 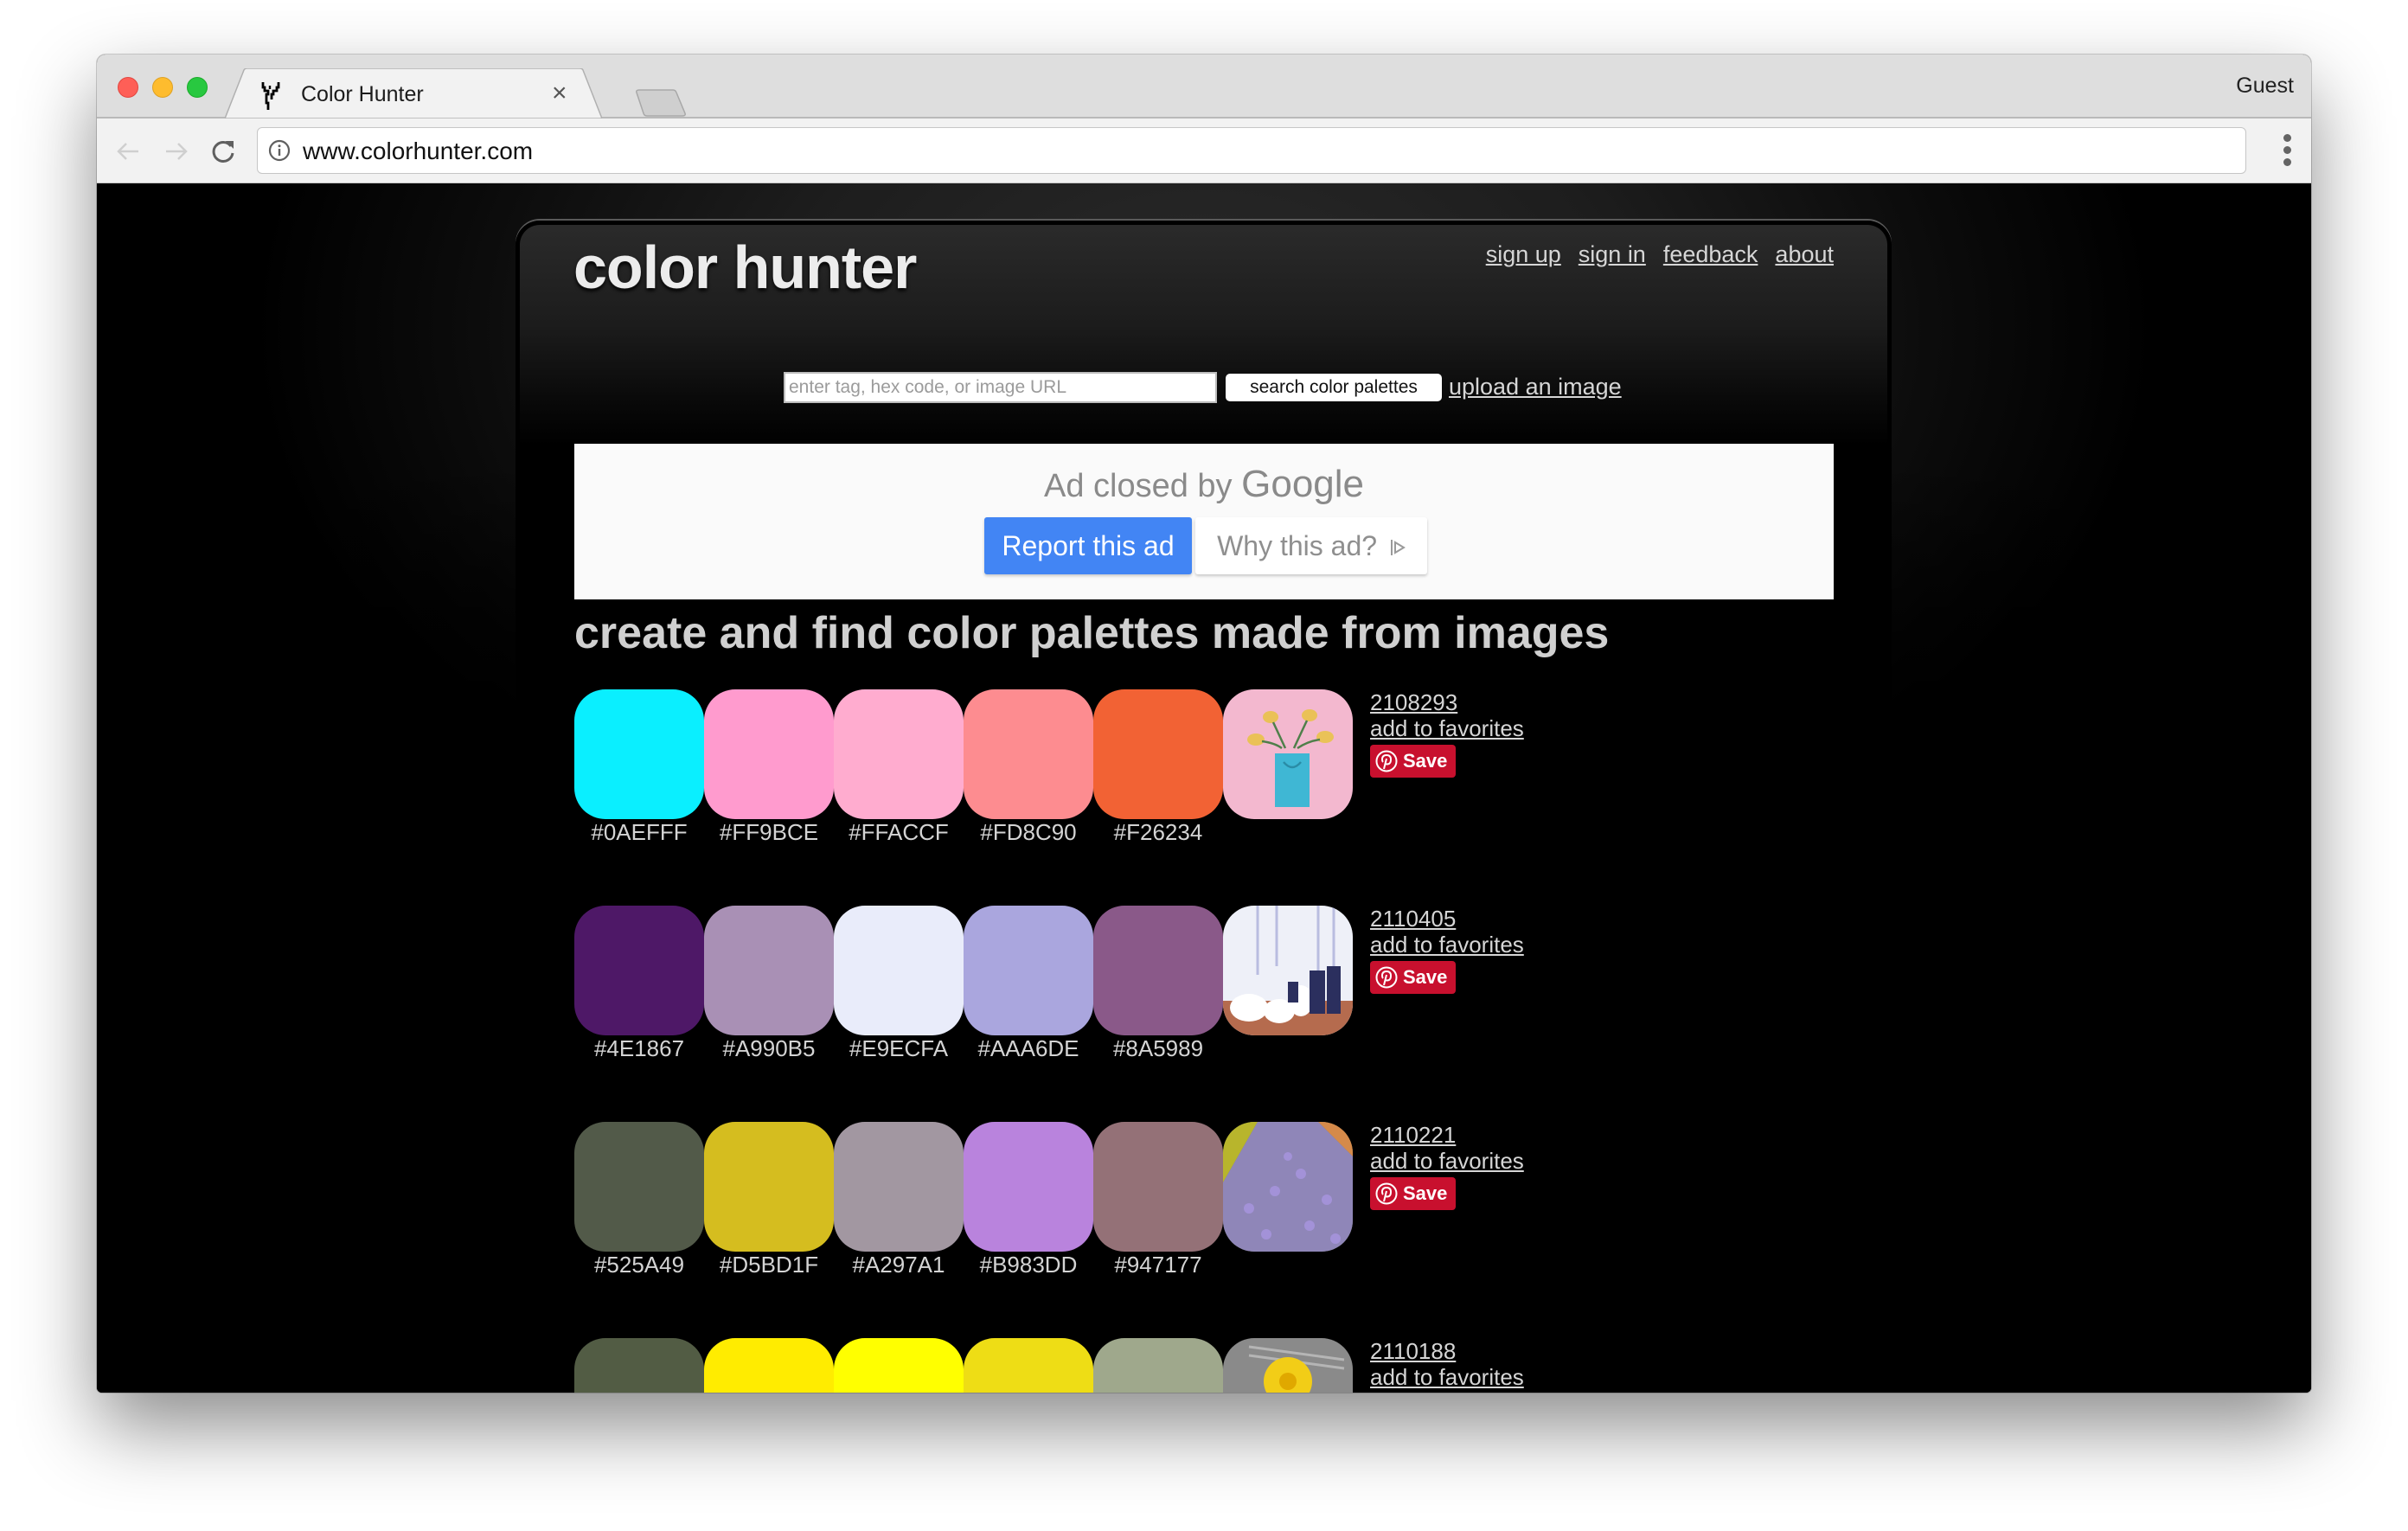 I want to click on hex-label: #FF9BCE, so click(x=769, y=832).